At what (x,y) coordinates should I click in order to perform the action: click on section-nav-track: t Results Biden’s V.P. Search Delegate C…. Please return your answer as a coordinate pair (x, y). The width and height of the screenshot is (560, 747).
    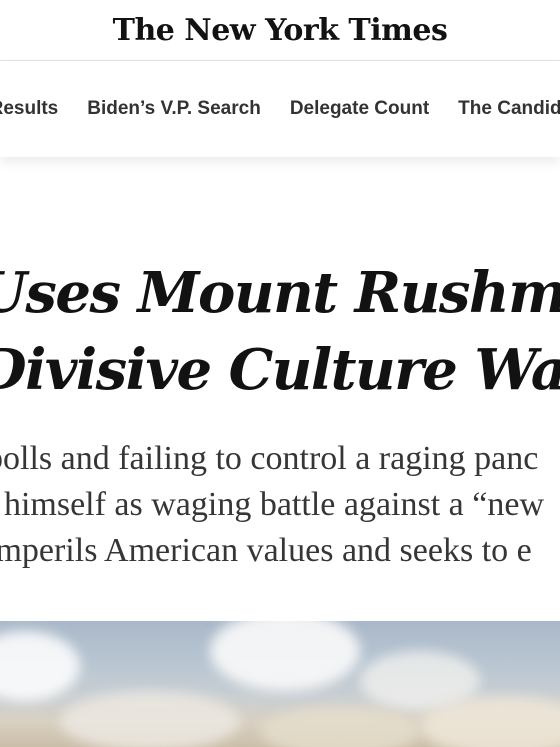
    Looking at the image, I should click on (280, 109).